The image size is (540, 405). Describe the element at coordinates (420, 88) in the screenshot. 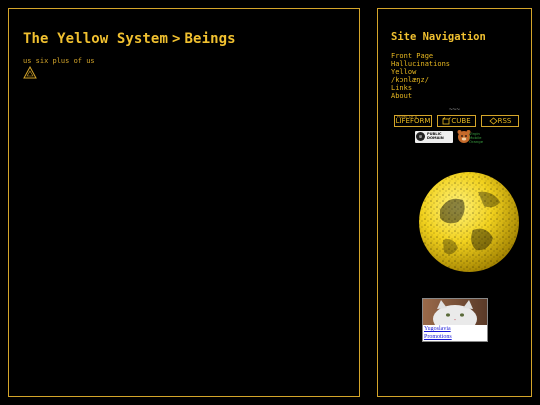

I see `nav-link-links: Links` at that location.